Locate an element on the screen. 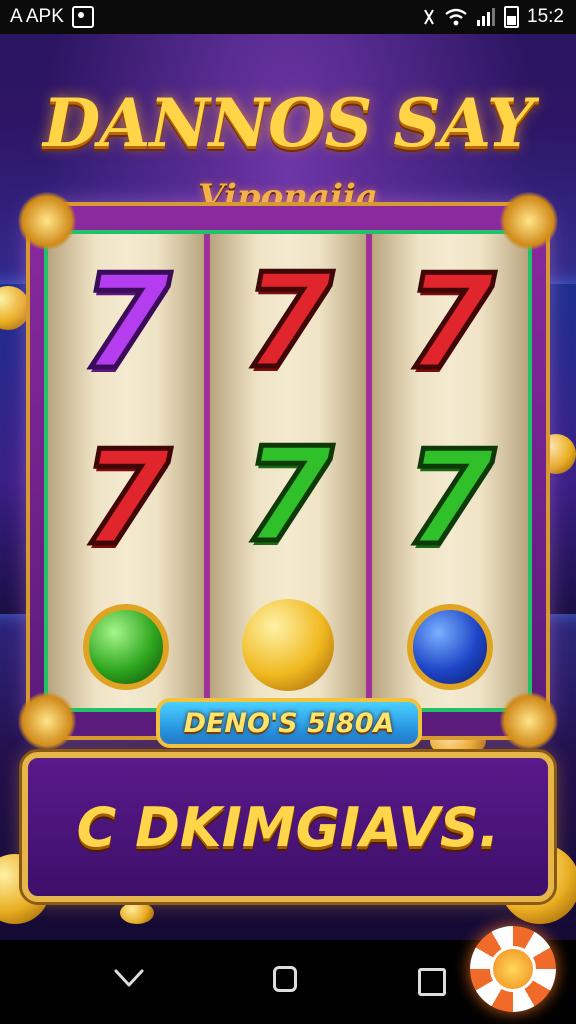 This screenshot has width=576, height=1024. casino-chip-icon is located at coordinates (513, 969).